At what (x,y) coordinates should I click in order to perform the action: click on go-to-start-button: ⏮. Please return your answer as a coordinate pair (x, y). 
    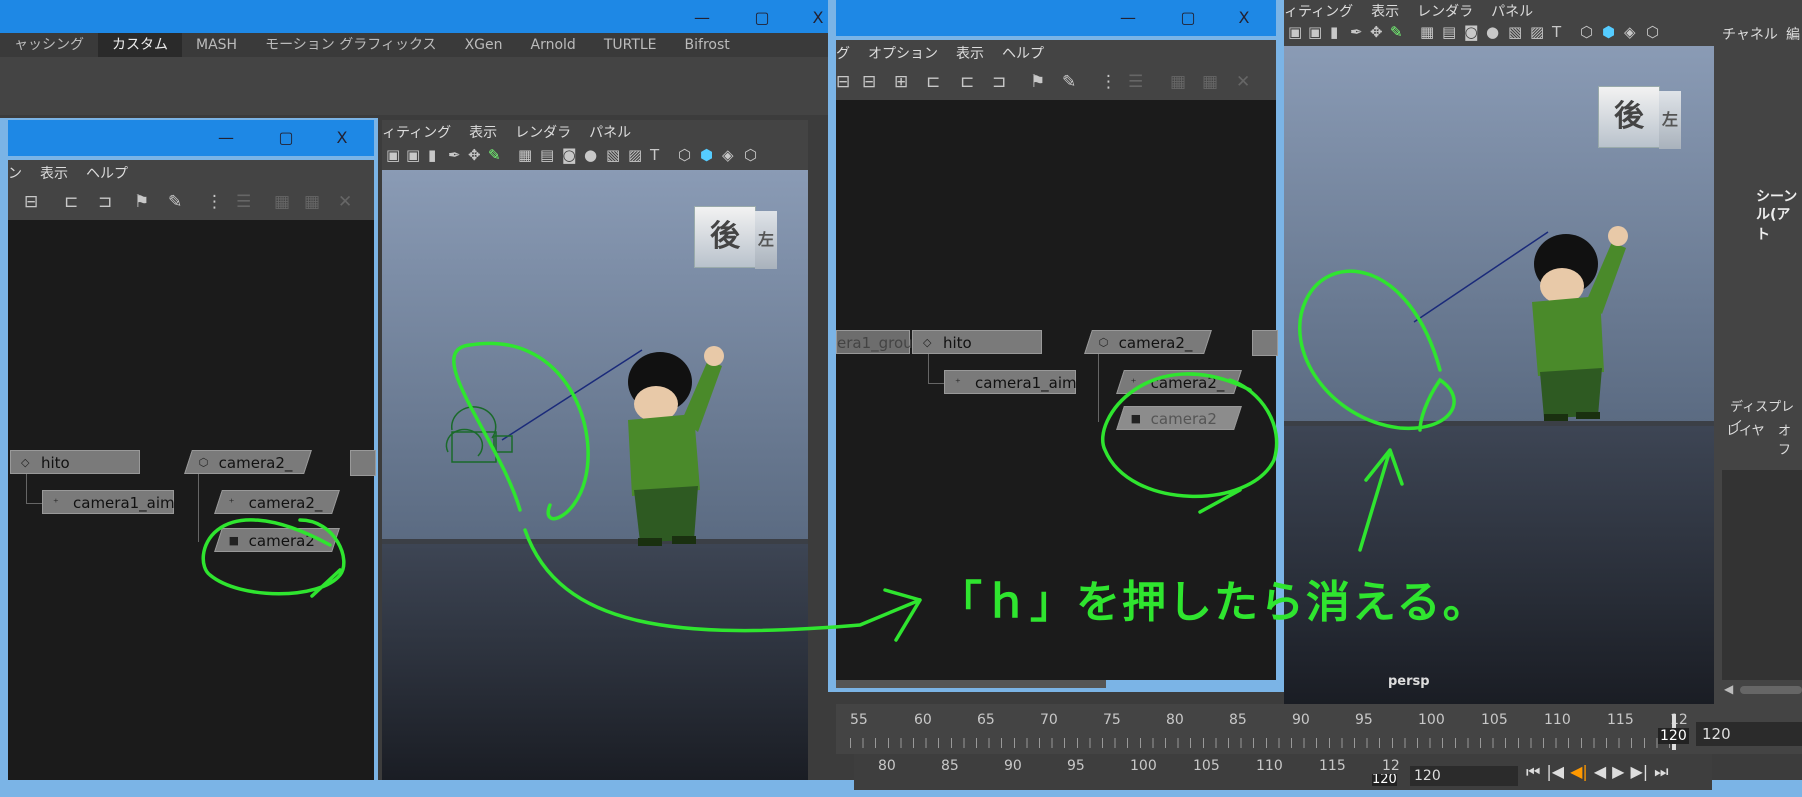
    Looking at the image, I should click on (1533, 771).